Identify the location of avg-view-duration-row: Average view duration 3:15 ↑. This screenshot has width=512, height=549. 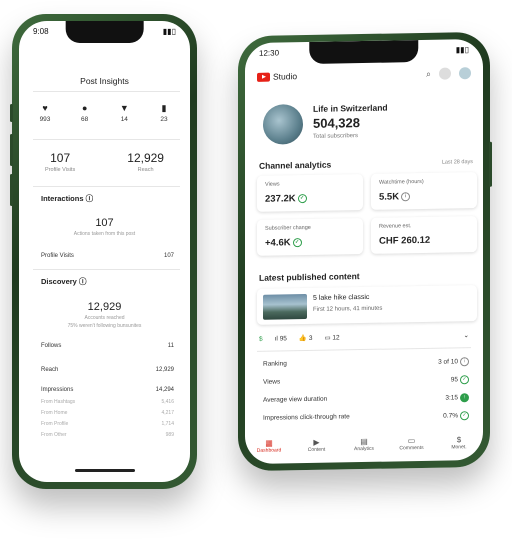
(366, 399).